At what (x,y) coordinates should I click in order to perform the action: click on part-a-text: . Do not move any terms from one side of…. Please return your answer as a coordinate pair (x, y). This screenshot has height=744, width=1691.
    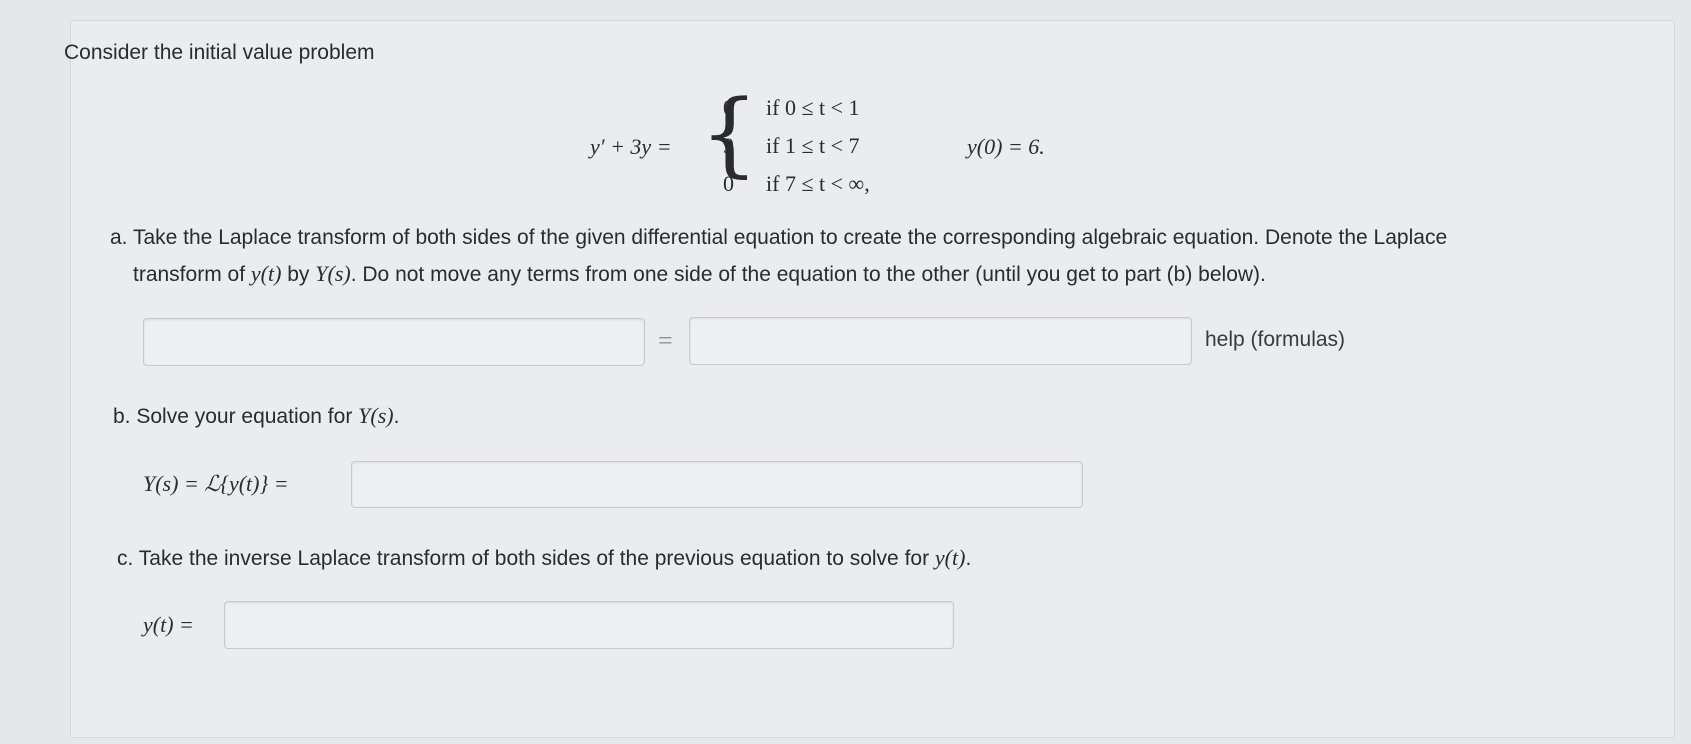
    Looking at the image, I should click on (808, 274).